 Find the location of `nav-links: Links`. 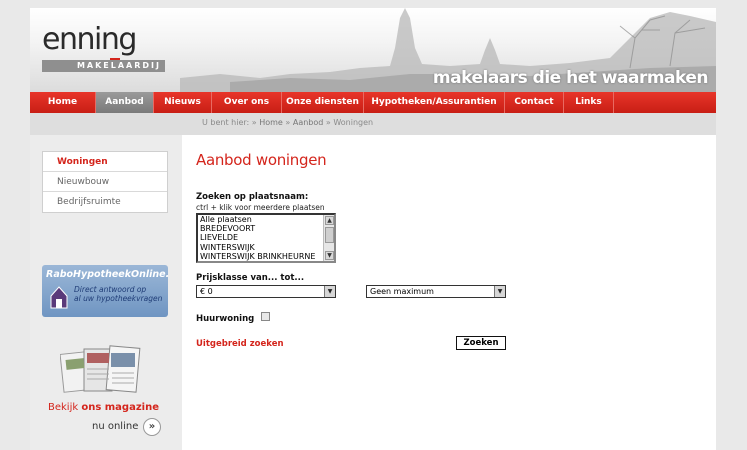

nav-links: Links is located at coordinates (589, 102).